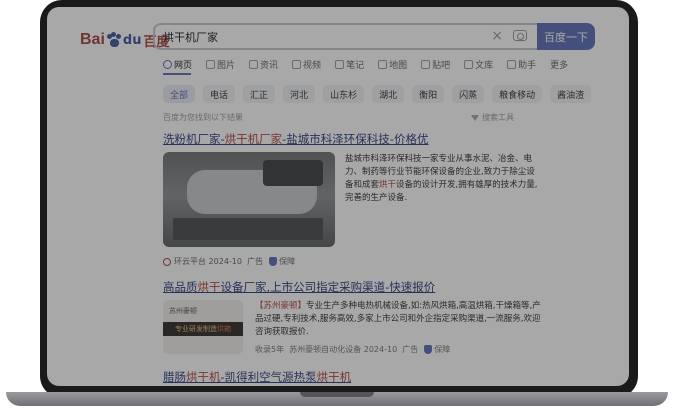 This screenshot has width=674, height=409. What do you see at coordinates (249, 199) in the screenshot?
I see `result-image-dryer` at bounding box center [249, 199].